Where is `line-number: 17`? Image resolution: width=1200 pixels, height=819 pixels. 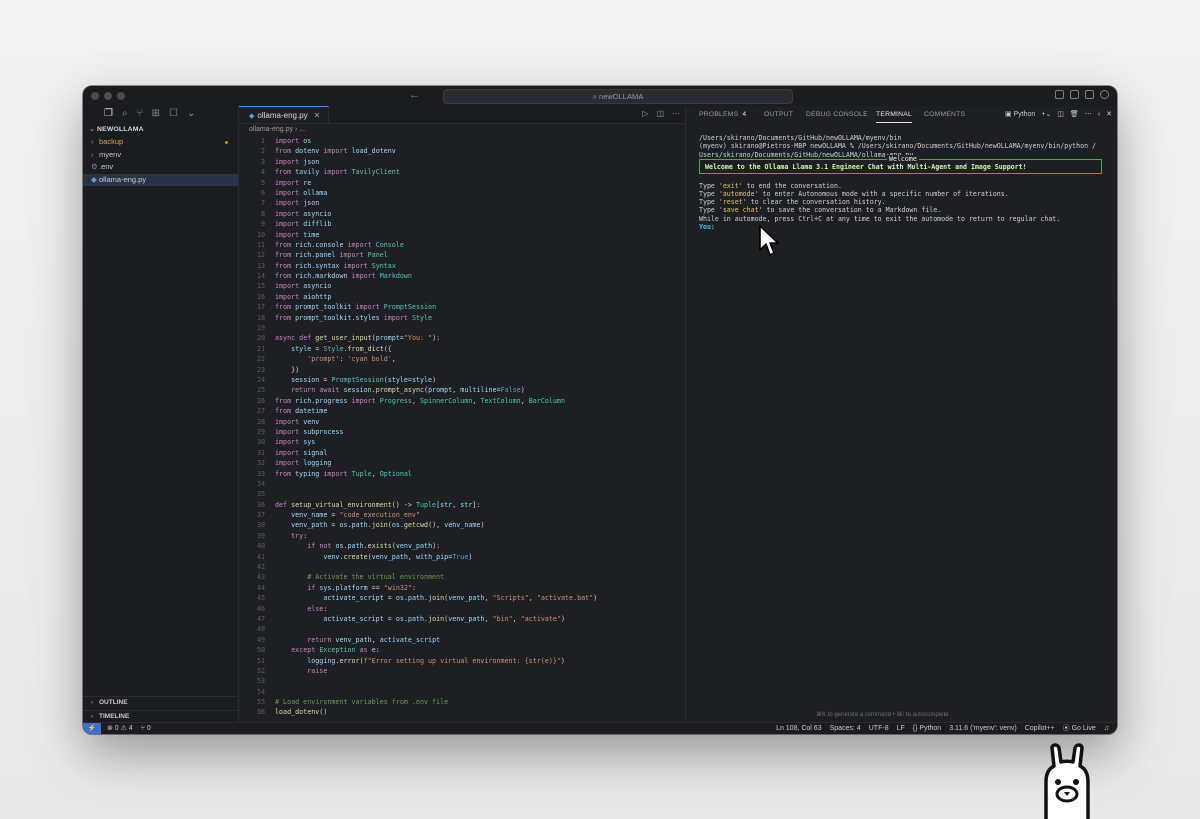 line-number: 17 is located at coordinates (260, 307).